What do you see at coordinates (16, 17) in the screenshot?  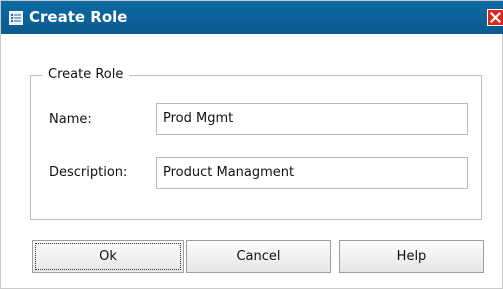 I see `role-list-icon` at bounding box center [16, 17].